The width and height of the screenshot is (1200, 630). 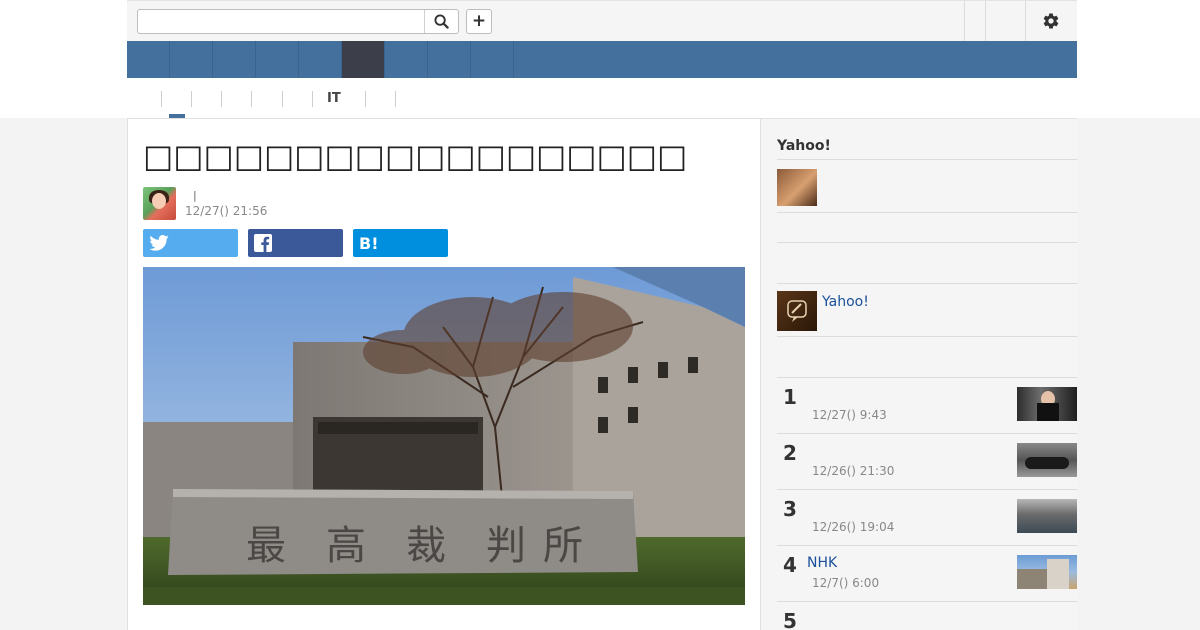 I want to click on publish-time: 12/27() 21:56, so click(x=226, y=211).